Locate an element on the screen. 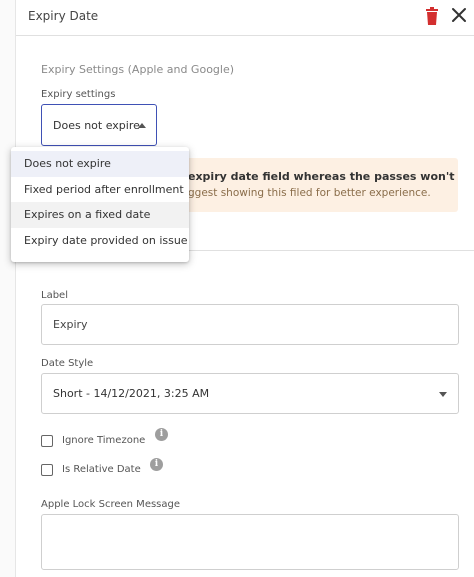 The image size is (474, 577). label-field-label: Label is located at coordinates (54, 295).